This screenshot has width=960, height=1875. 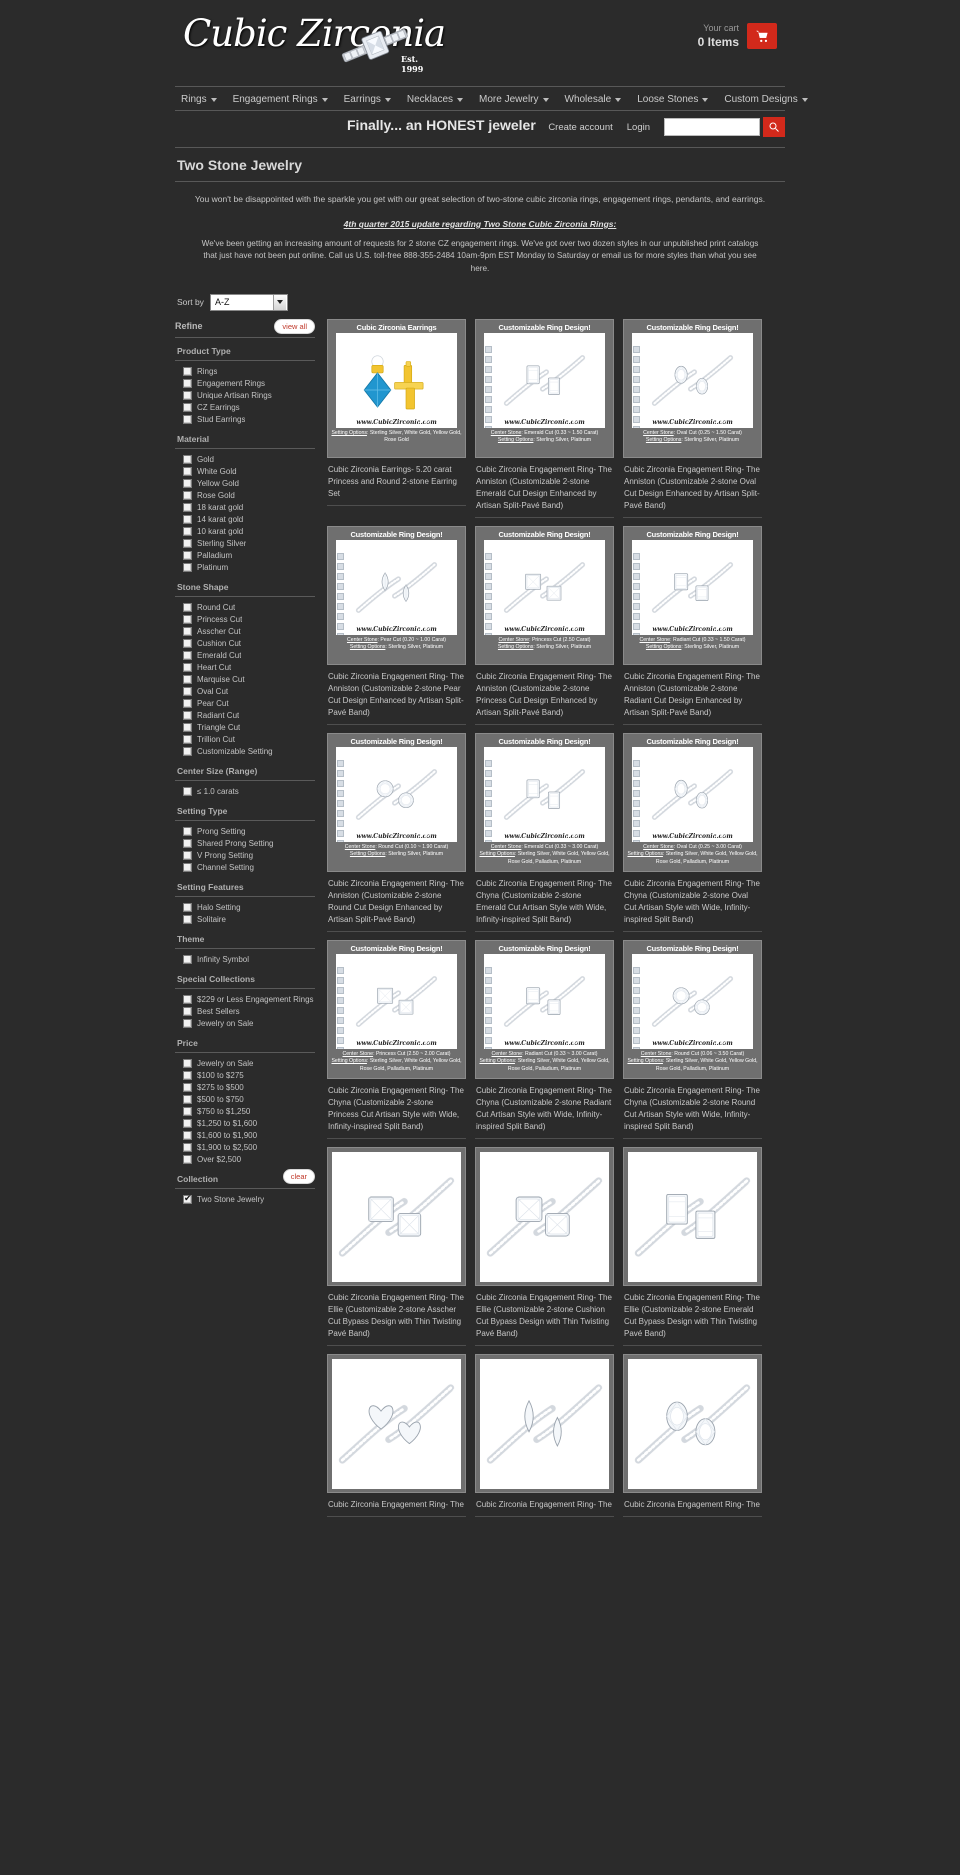 I want to click on nav-item-earrings: Earrings, so click(x=367, y=99).